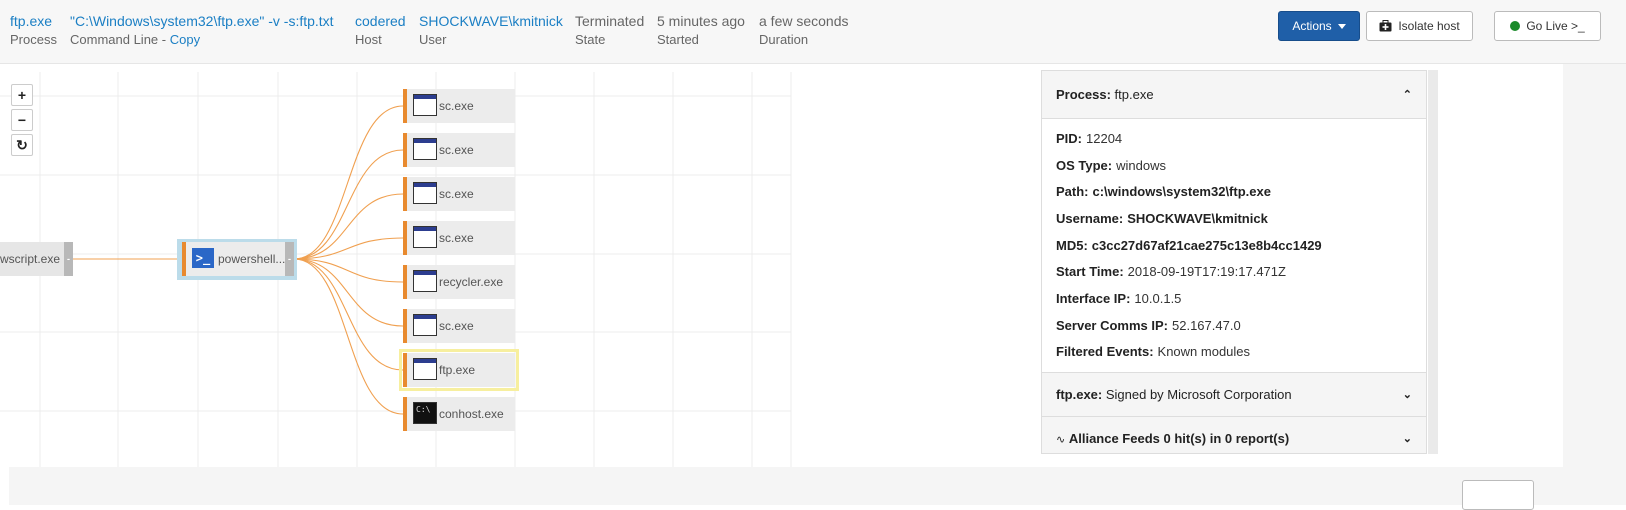  Describe the element at coordinates (380, 21) in the screenshot. I see `host-link: codered` at that location.